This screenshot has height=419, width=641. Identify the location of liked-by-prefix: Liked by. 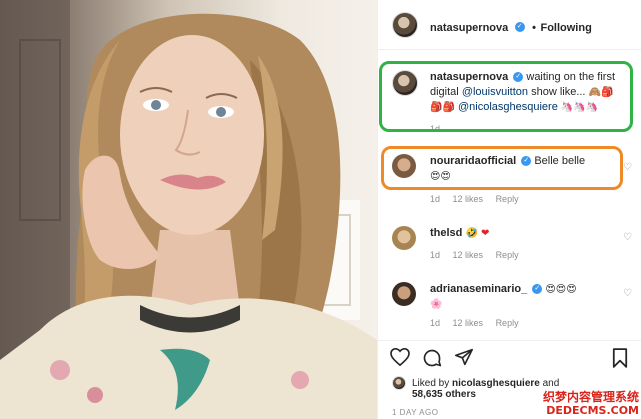
(431, 383).